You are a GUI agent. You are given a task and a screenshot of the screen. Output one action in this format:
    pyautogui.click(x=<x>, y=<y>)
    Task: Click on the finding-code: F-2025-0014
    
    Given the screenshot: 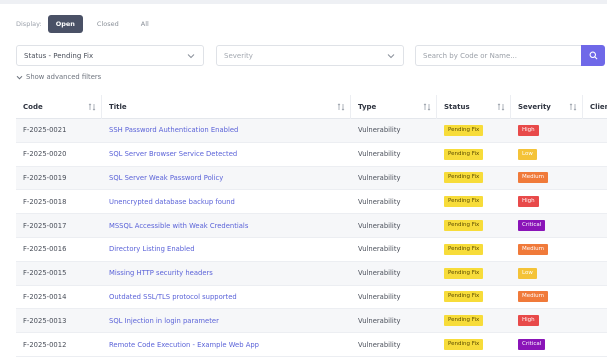 What is the action you would take?
    pyautogui.click(x=45, y=296)
    